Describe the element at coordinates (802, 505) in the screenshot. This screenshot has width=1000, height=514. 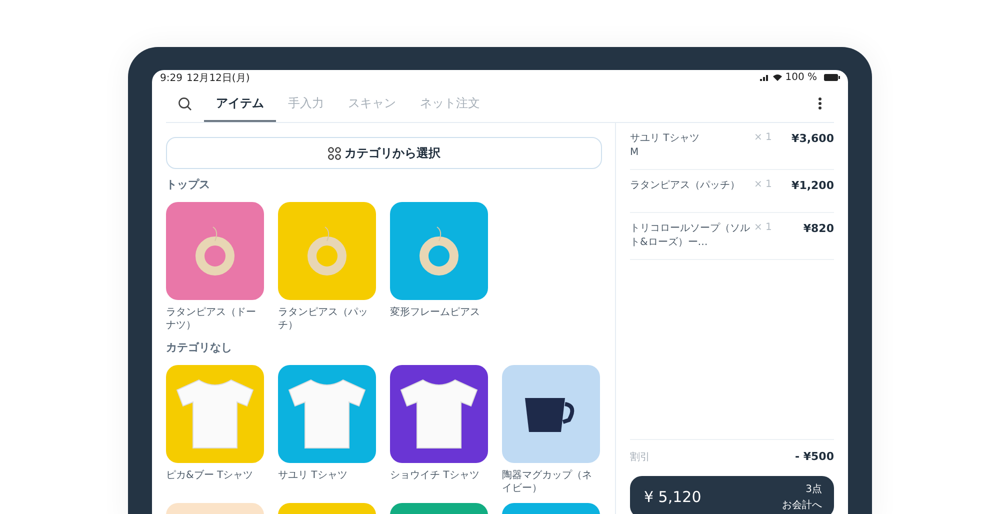
I see `checkout-label: お会計へ` at that location.